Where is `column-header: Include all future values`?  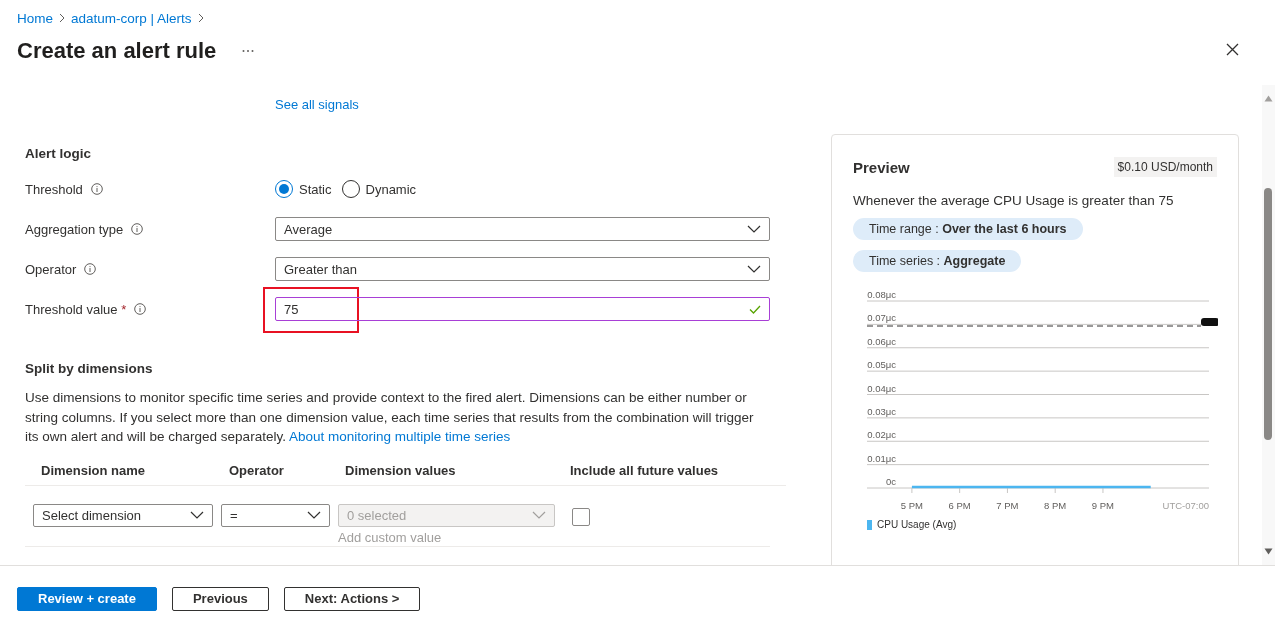 column-header: Include all future values is located at coordinates (645, 470).